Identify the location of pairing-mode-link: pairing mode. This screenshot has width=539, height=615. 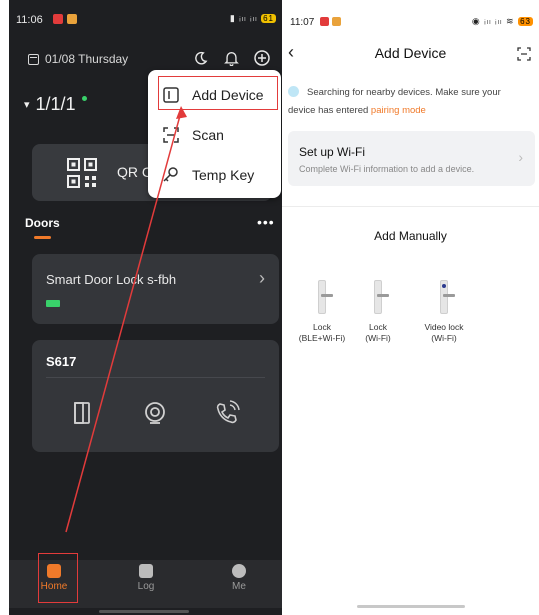
(398, 110).